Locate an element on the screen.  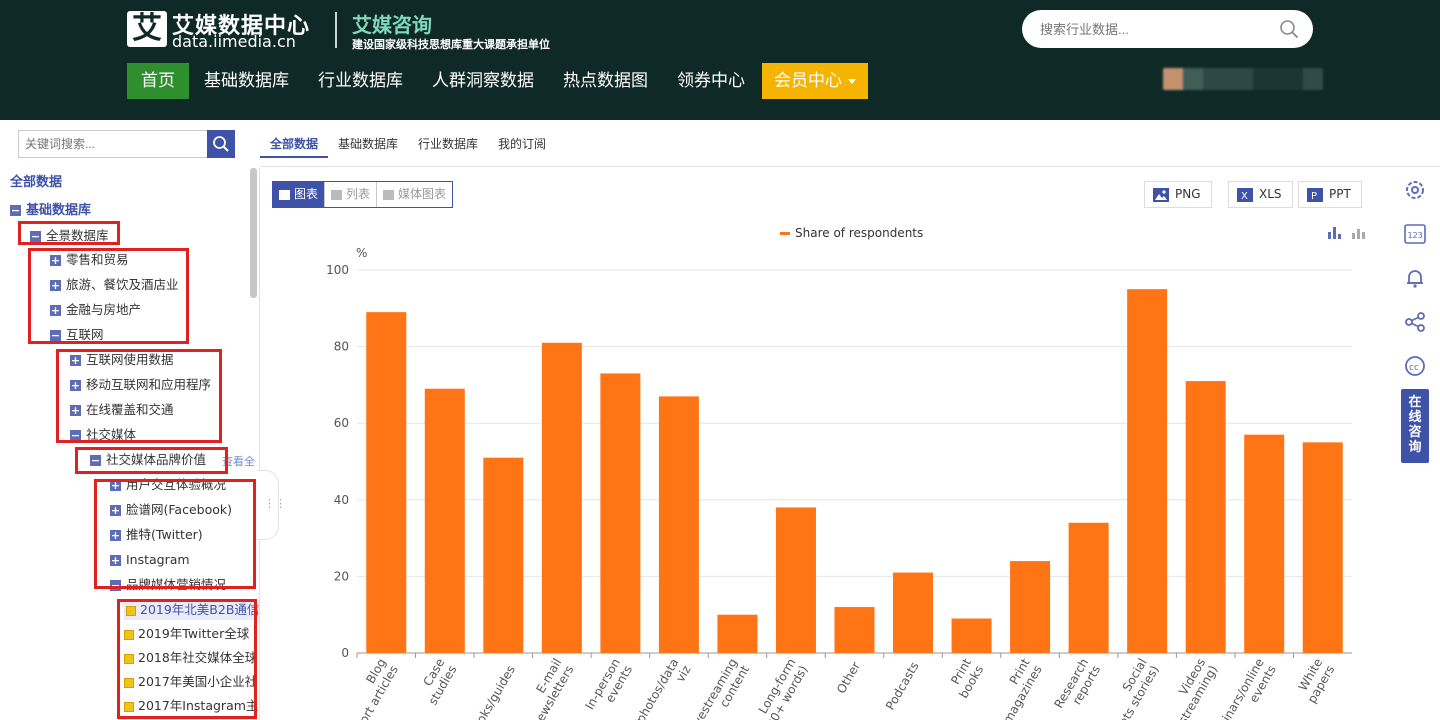
x-tick-label: Researchreports is located at coordinates (1078, 683).